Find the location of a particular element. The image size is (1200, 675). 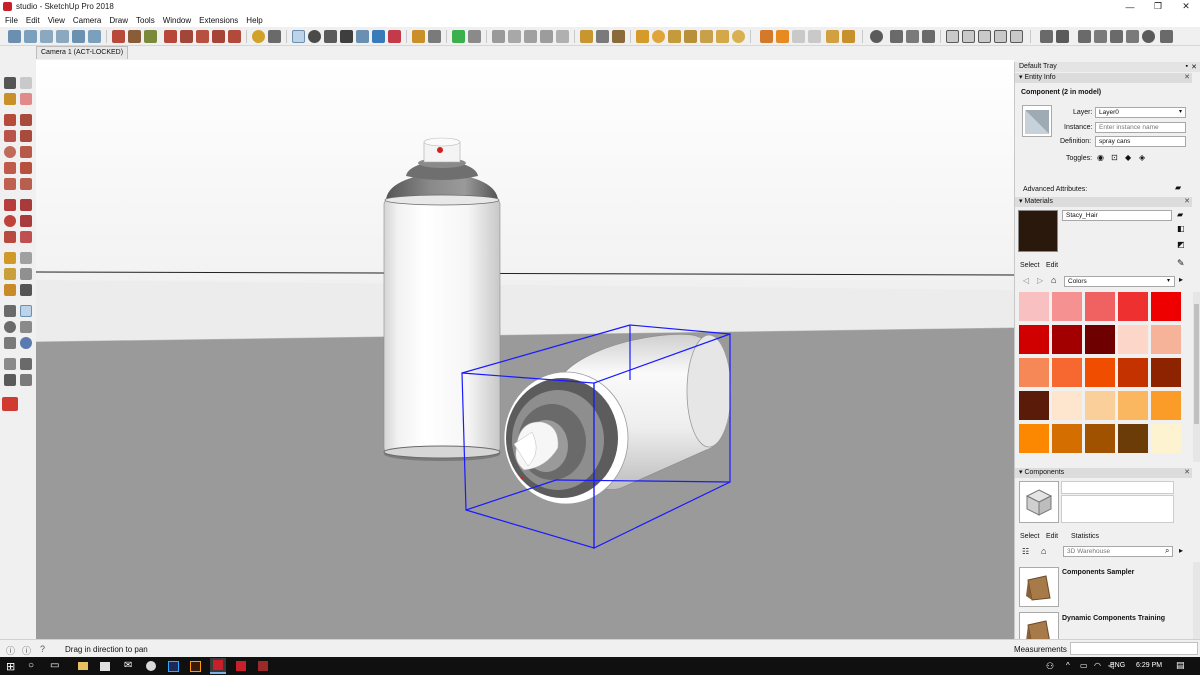

right-view-icon is located at coordinates (62, 36).